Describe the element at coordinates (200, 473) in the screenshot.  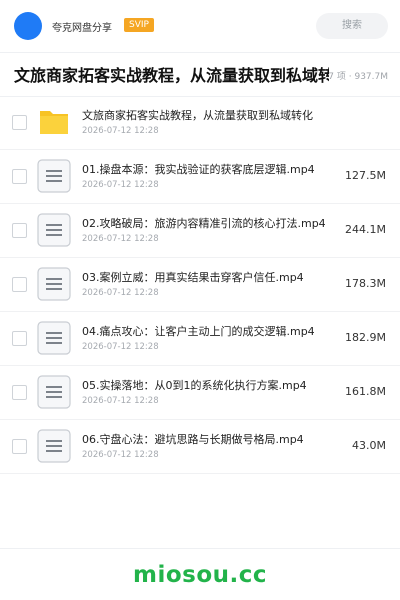
I see `row-divider` at that location.